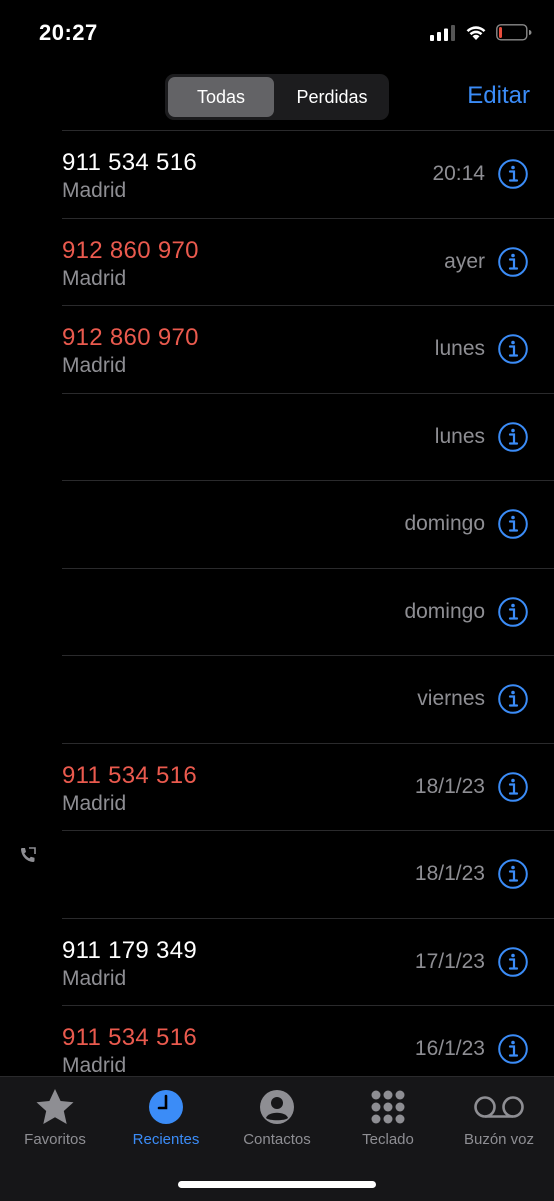 This screenshot has height=1201, width=554. I want to click on call-row: 911 534 516 Madrid 18/1/23, so click(308, 786).